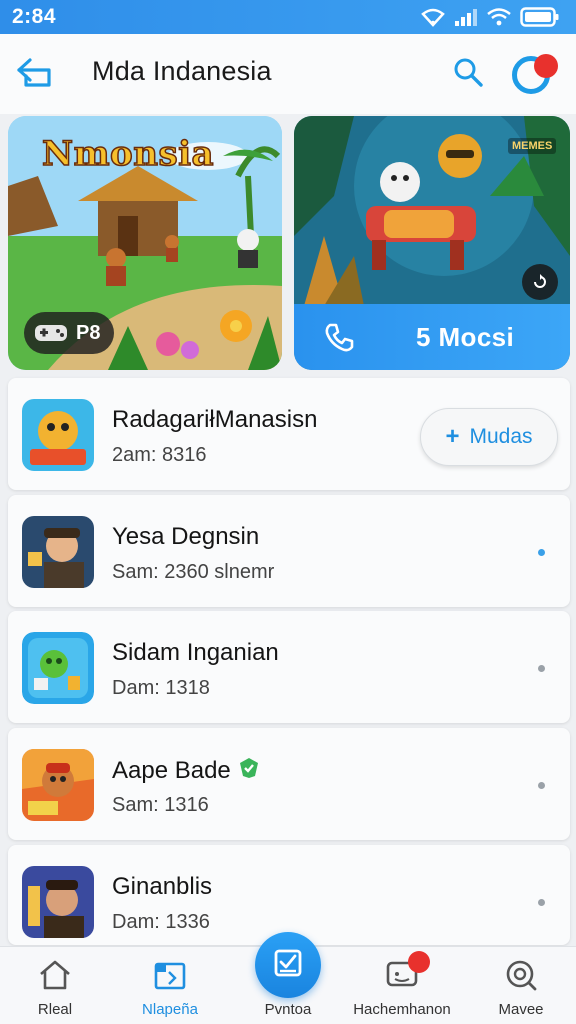 This screenshot has height=1024, width=576. I want to click on install-label: Mudas, so click(501, 436).